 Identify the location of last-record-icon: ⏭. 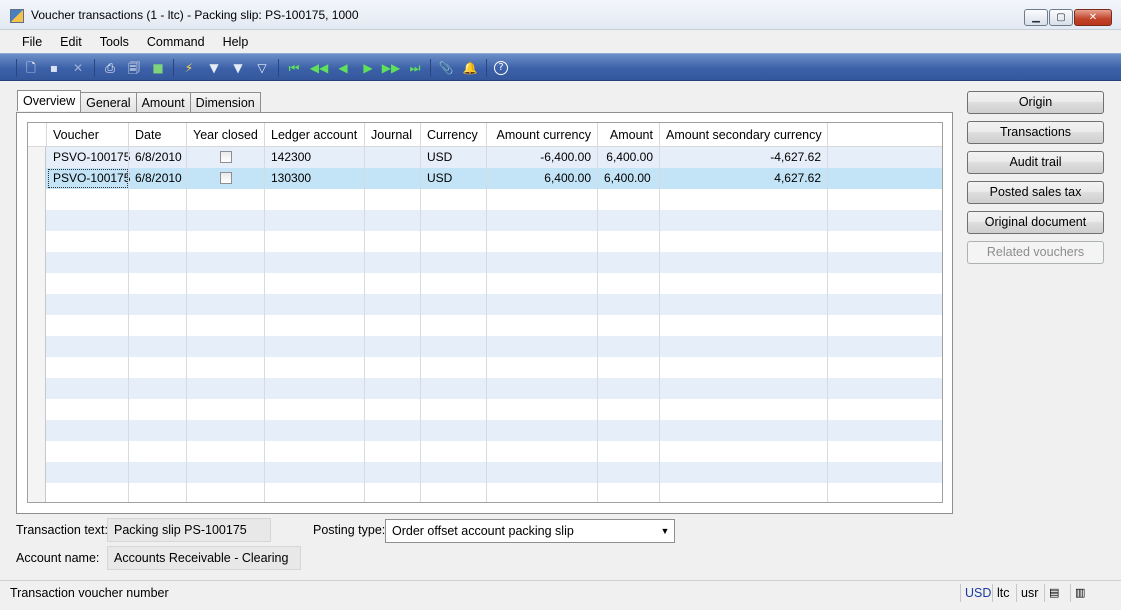
(415, 68).